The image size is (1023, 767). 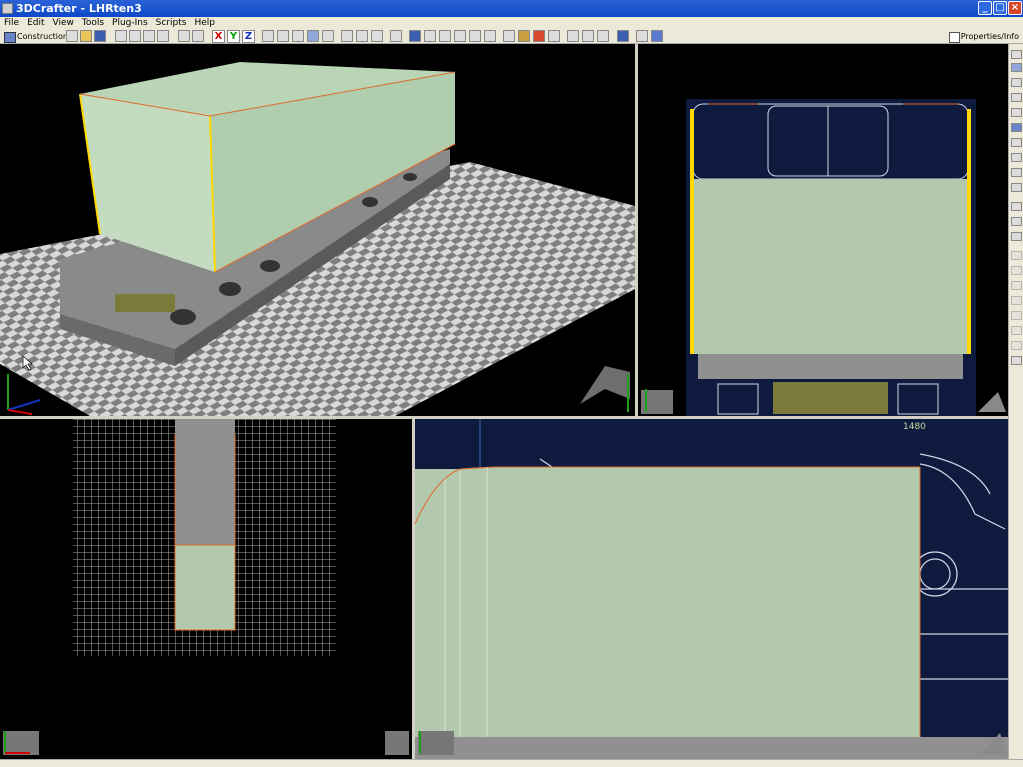 I want to click on chassis-side-face, so click(x=711, y=748).